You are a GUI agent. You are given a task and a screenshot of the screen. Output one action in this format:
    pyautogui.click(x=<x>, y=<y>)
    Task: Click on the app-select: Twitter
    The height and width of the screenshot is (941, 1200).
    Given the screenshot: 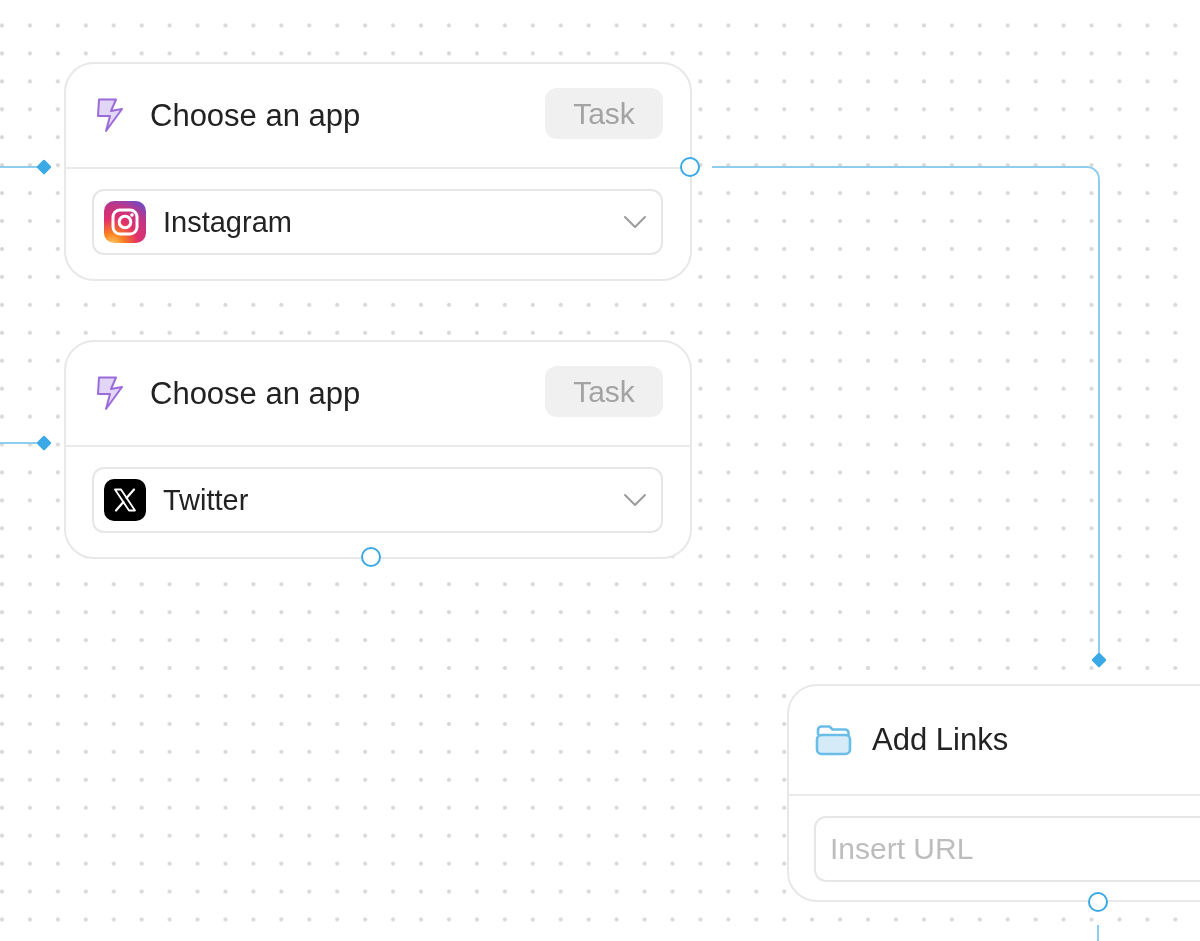 What is the action you would take?
    pyautogui.click(x=377, y=500)
    